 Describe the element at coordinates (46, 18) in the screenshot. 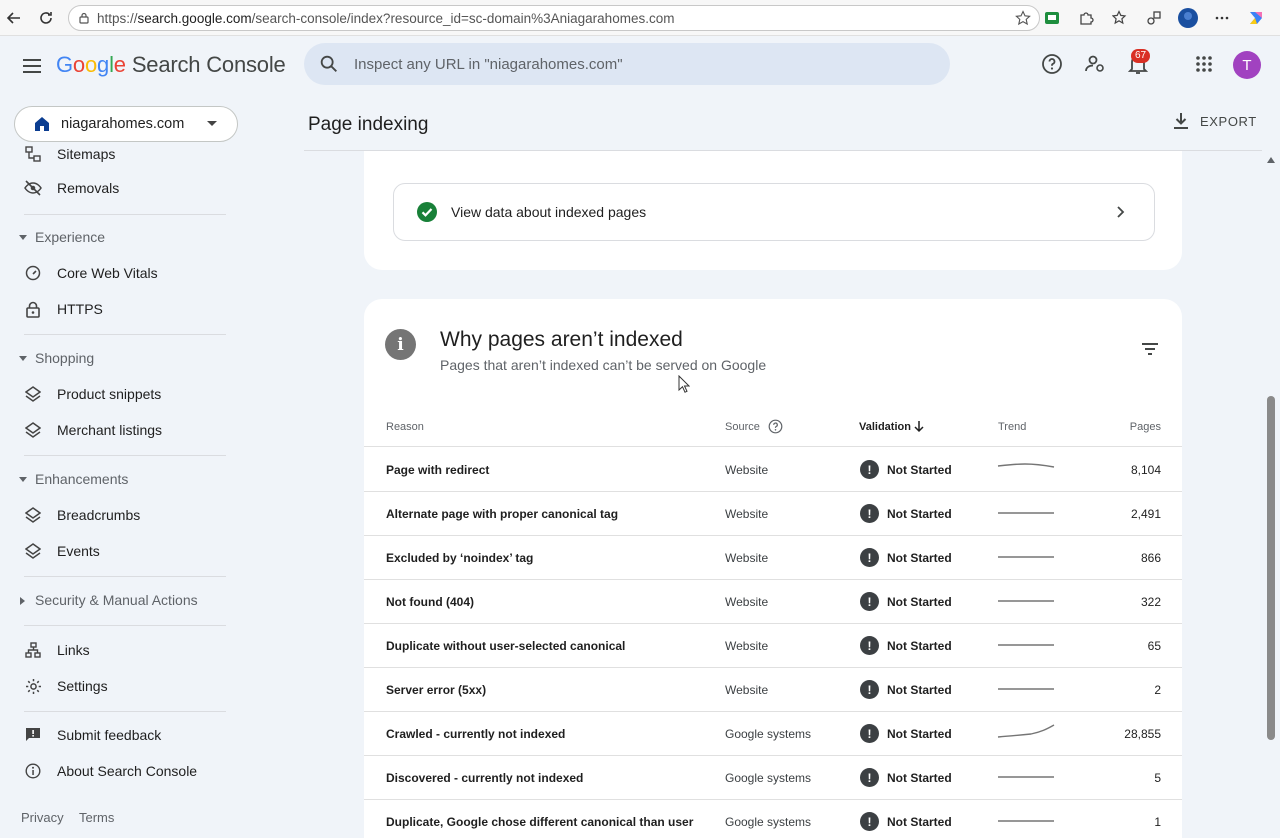

I see `reload-icon` at that location.